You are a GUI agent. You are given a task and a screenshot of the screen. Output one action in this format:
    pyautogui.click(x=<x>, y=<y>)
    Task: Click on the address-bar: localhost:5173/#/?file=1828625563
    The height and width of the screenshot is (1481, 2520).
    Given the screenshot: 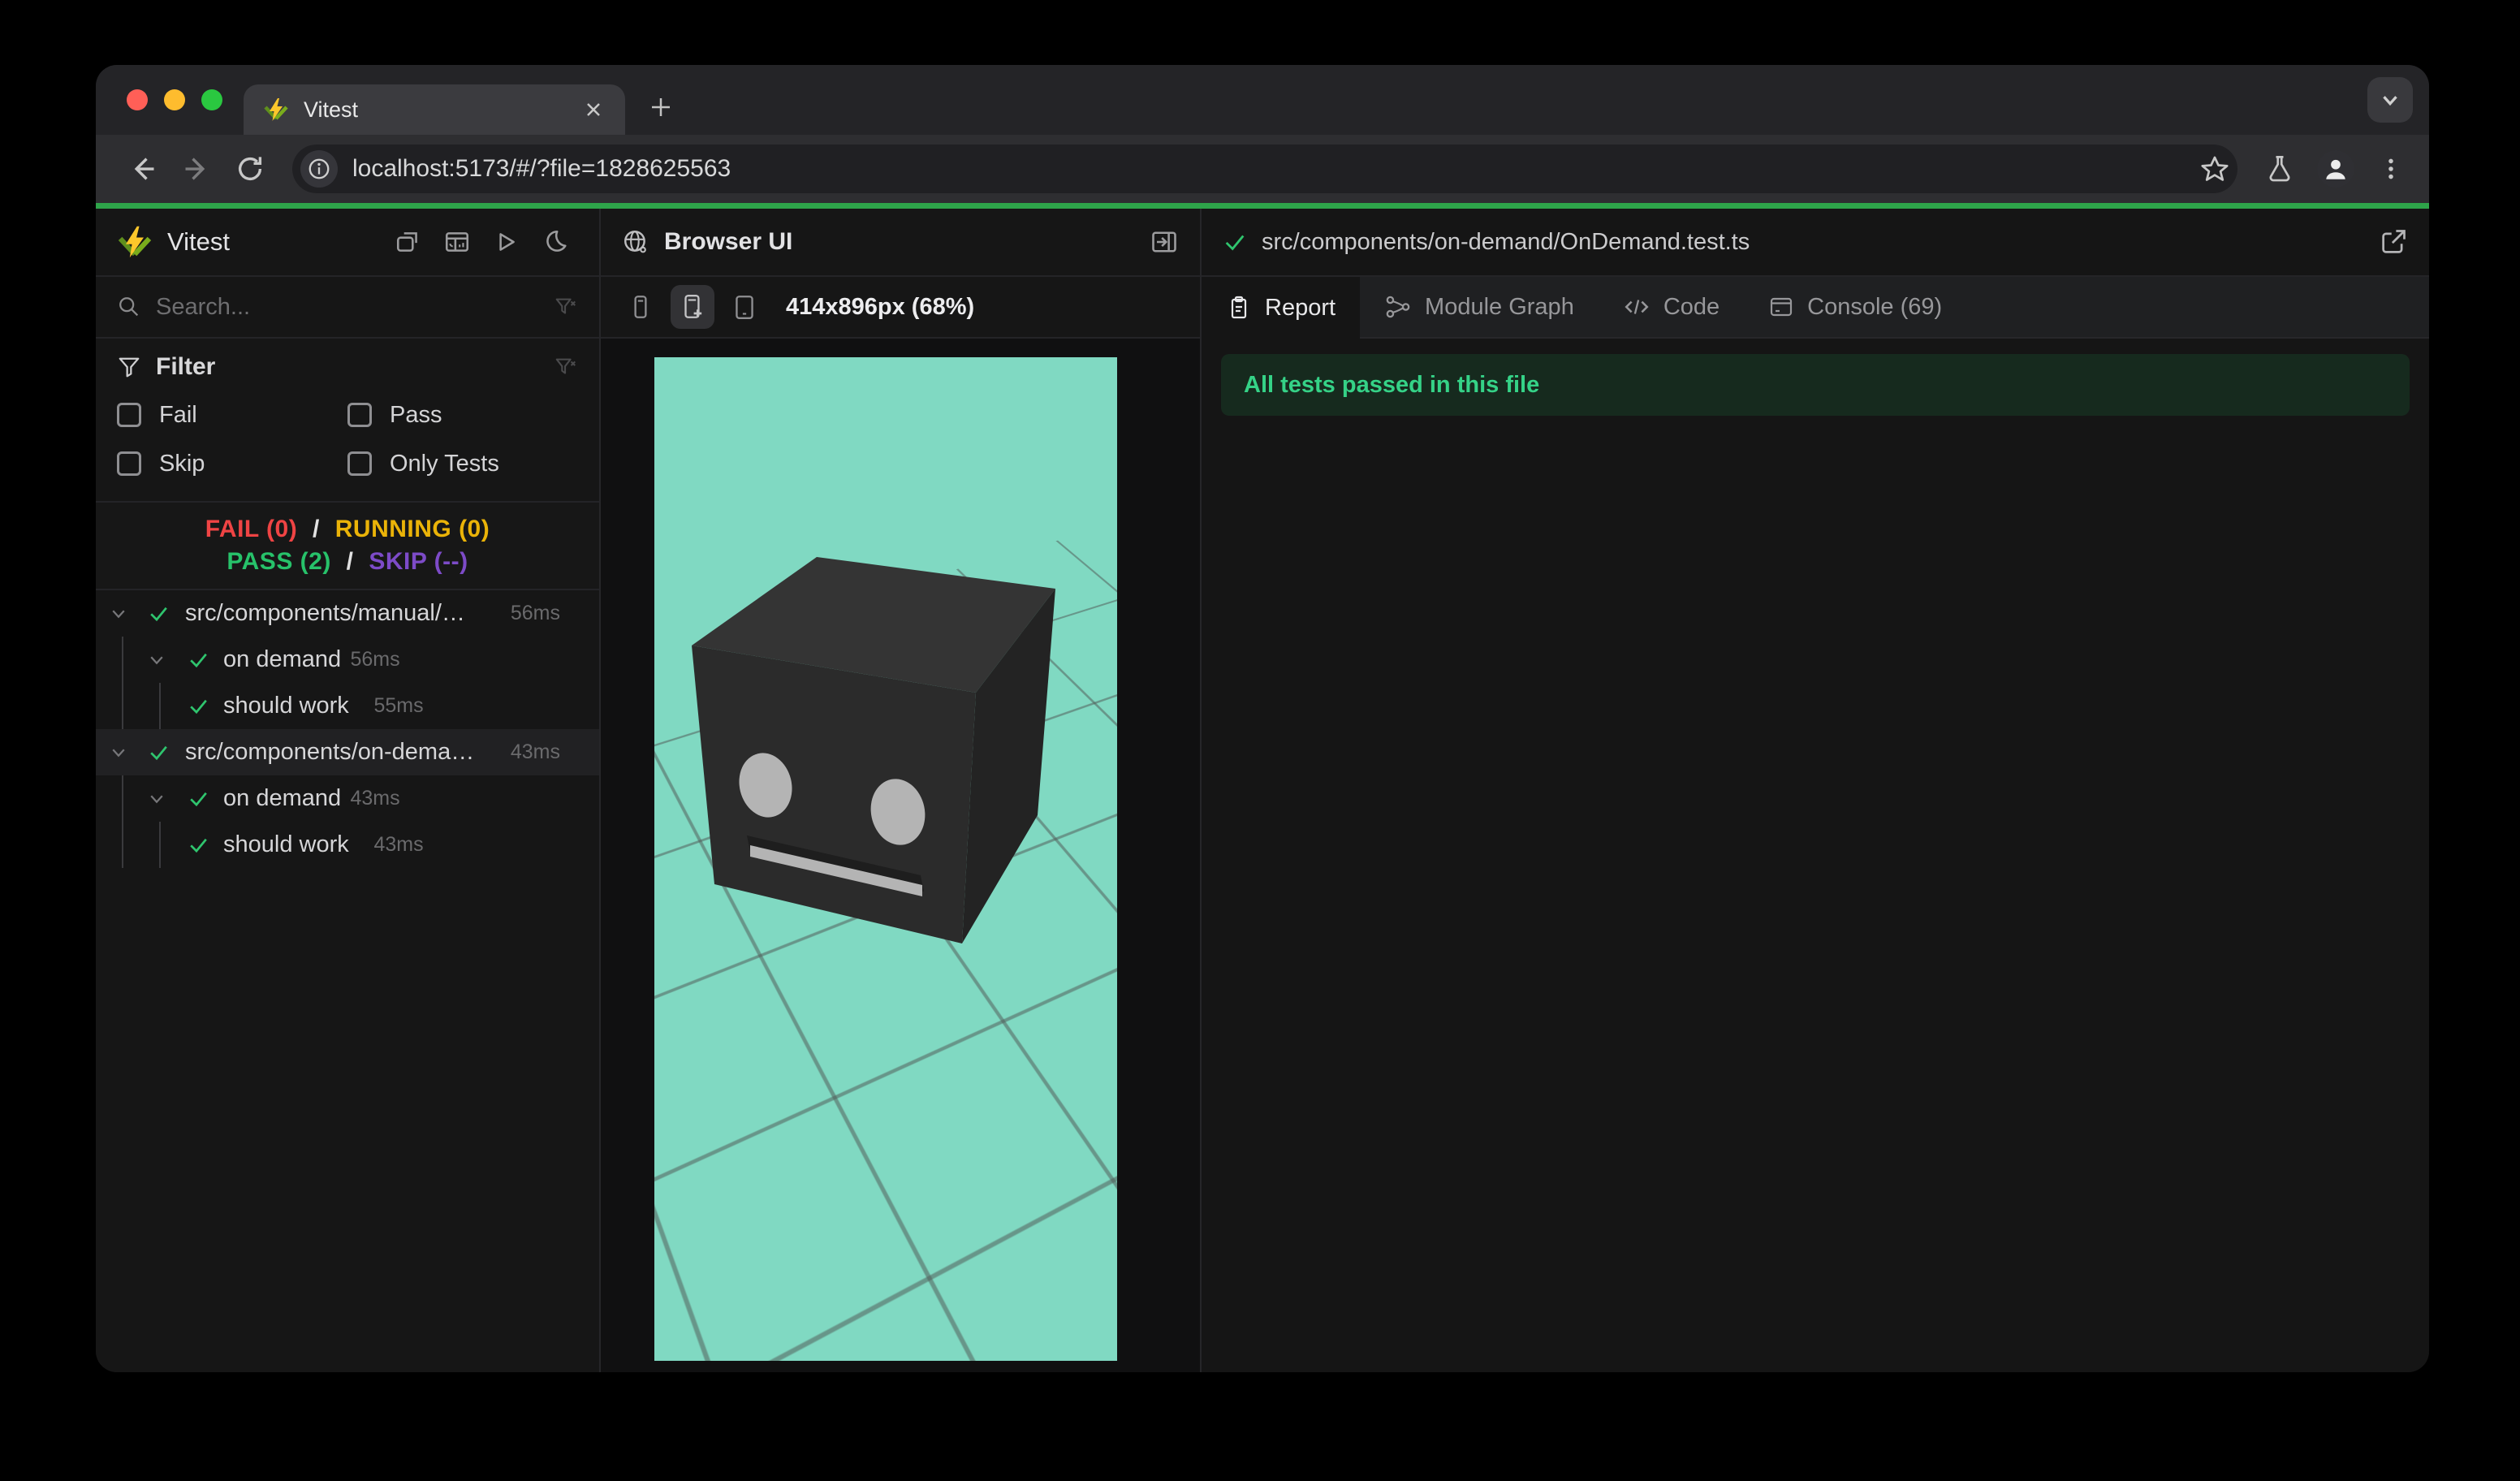 What is the action you would take?
    pyautogui.click(x=1264, y=169)
    